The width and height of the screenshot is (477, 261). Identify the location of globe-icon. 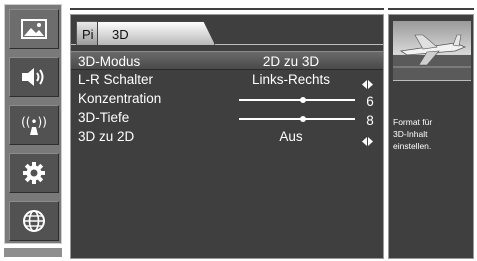
(34, 221).